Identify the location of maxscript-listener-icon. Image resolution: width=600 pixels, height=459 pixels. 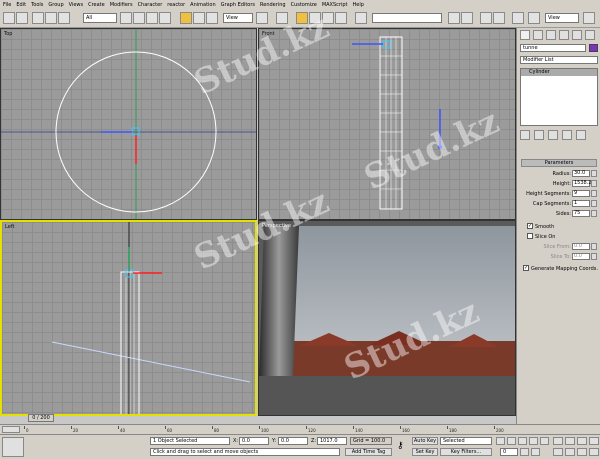
(13, 447).